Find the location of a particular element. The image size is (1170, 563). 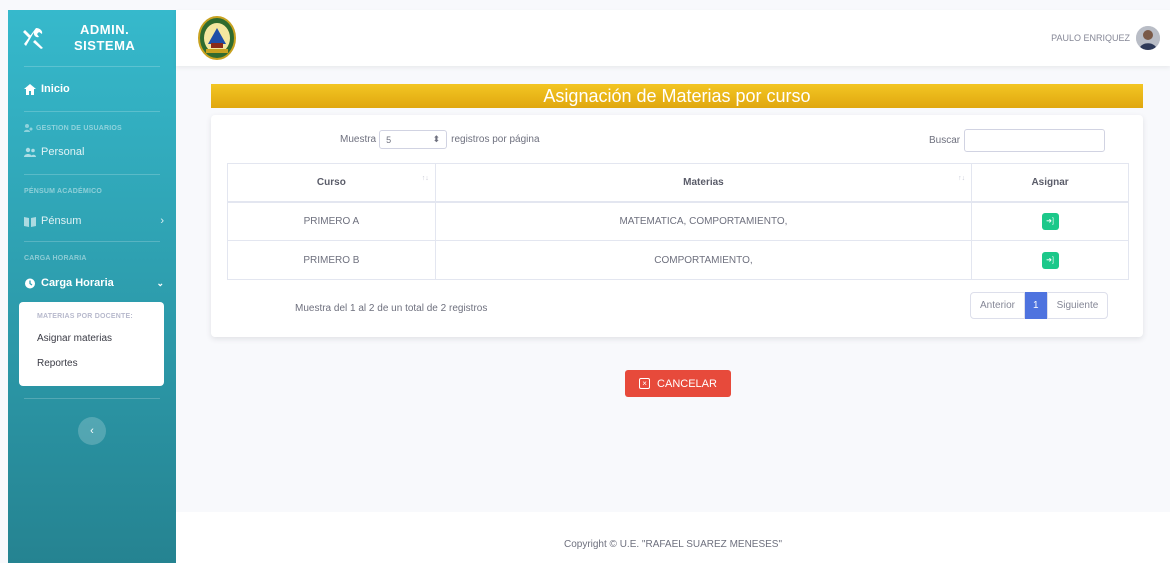

copyright-text: Copyright © U.E. "RAFAEL SUAREZ MENESES" is located at coordinates (673, 544).